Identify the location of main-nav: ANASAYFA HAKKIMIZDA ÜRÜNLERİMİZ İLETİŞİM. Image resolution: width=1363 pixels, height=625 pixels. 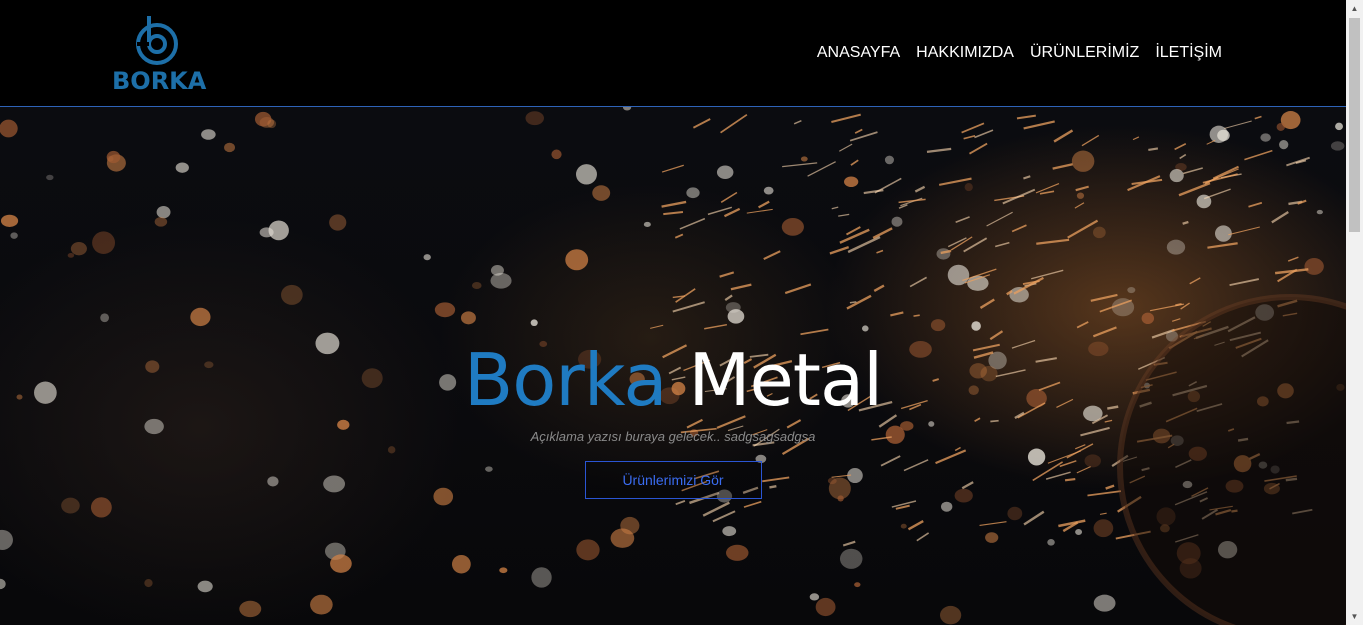
(1019, 53).